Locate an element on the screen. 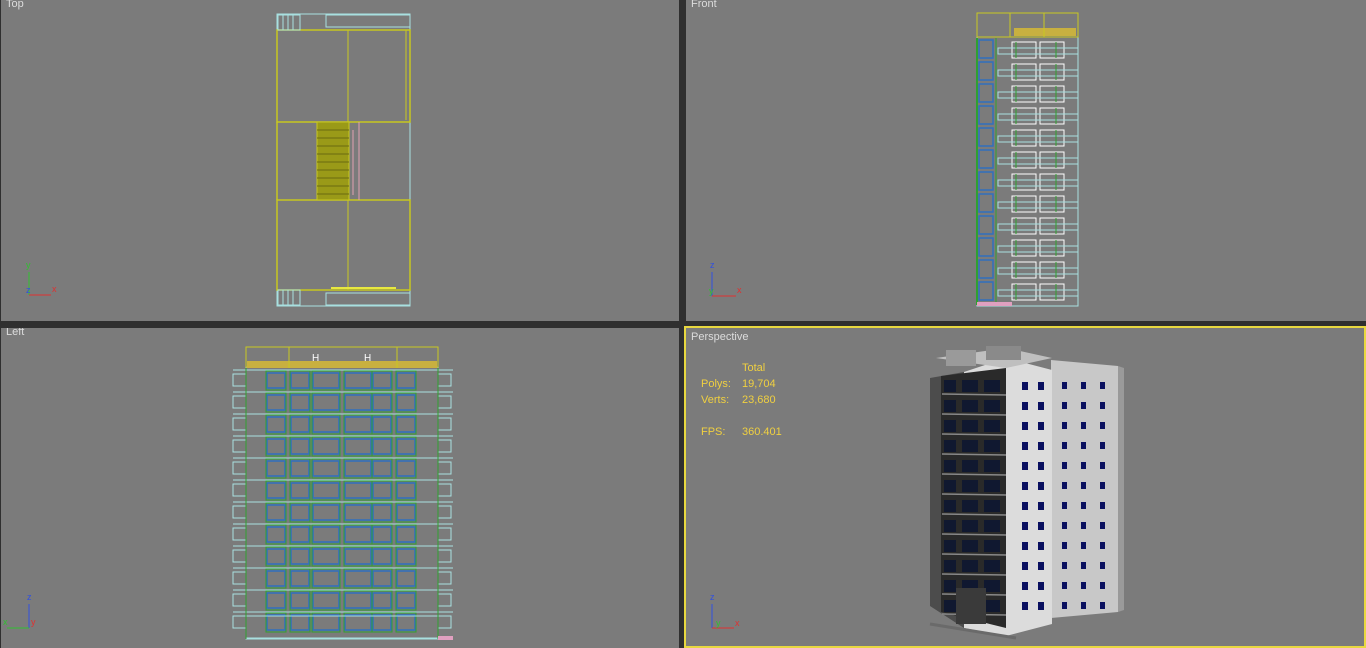  perspective-building-render: z y x is located at coordinates (917, 493).